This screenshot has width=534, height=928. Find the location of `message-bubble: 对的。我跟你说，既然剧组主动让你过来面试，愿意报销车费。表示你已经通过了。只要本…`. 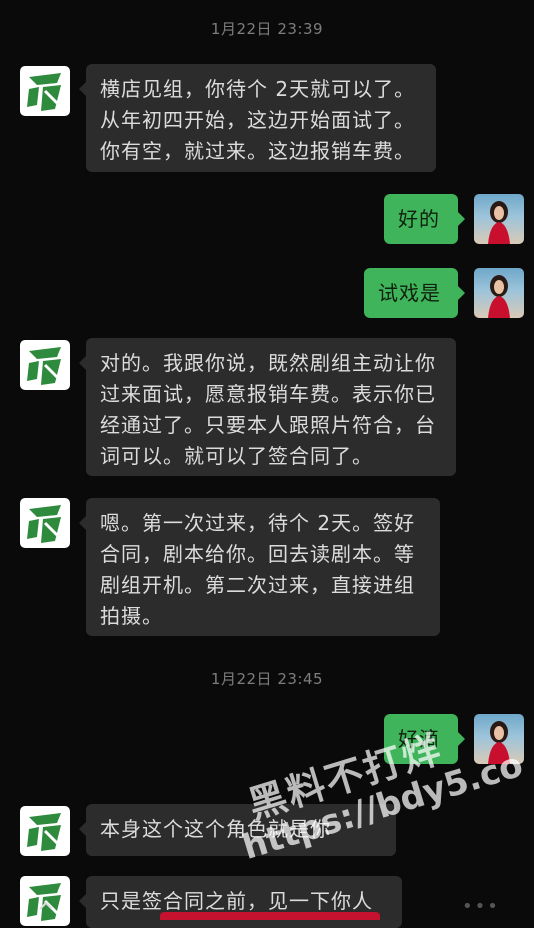

message-bubble: 对的。我跟你说，既然剧组主动让你过来面试，愿意报销车费。表示你已经通过了。只要本… is located at coordinates (267, 407).